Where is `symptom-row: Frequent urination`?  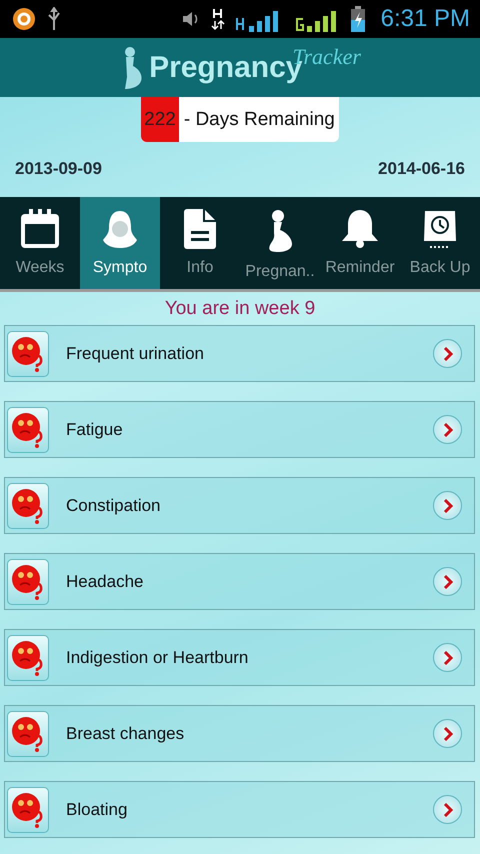
symptom-row: Frequent urination is located at coordinates (239, 353).